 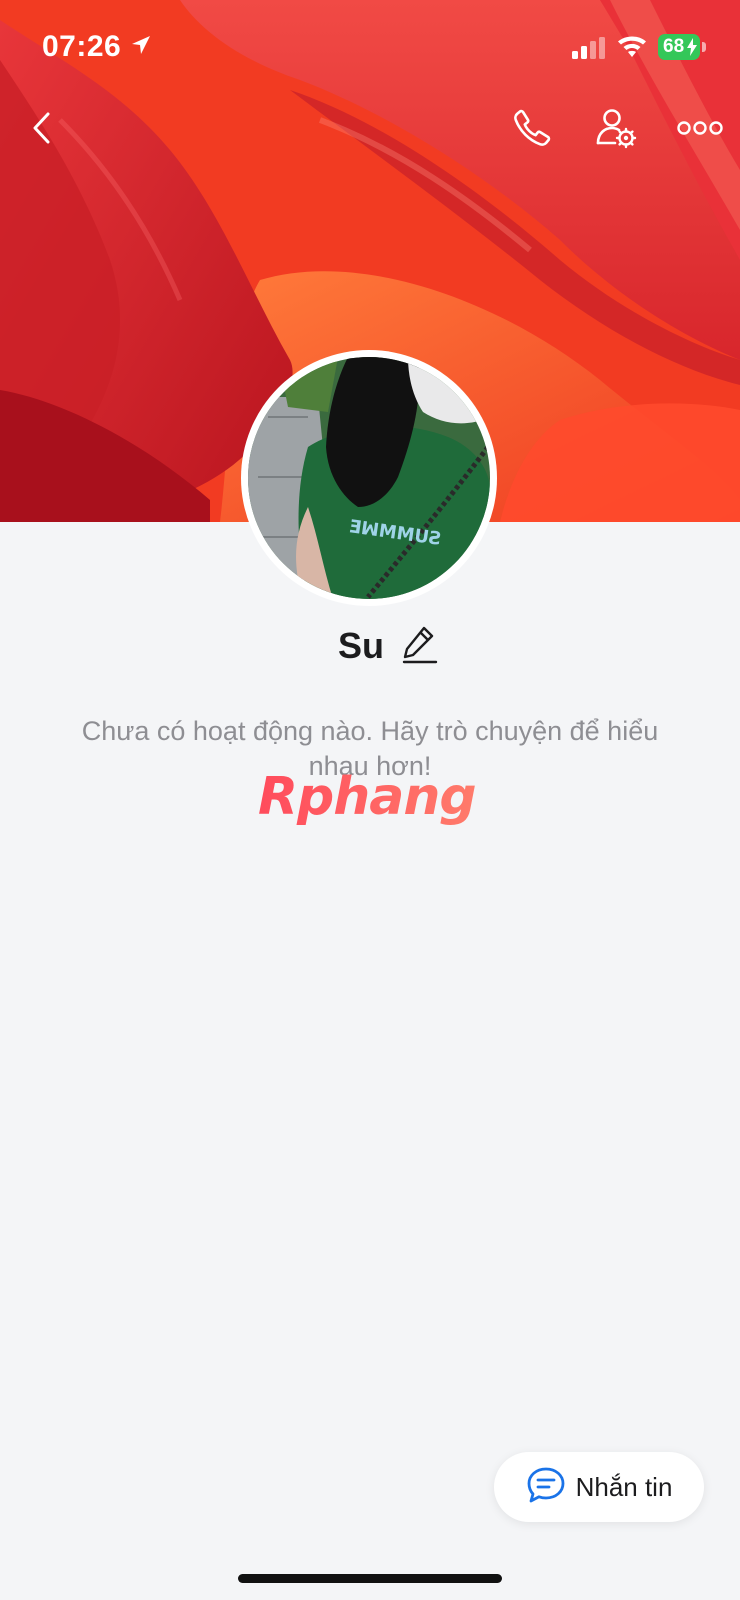 I want to click on send-message-button: Nhắn tin, so click(x=599, y=1487).